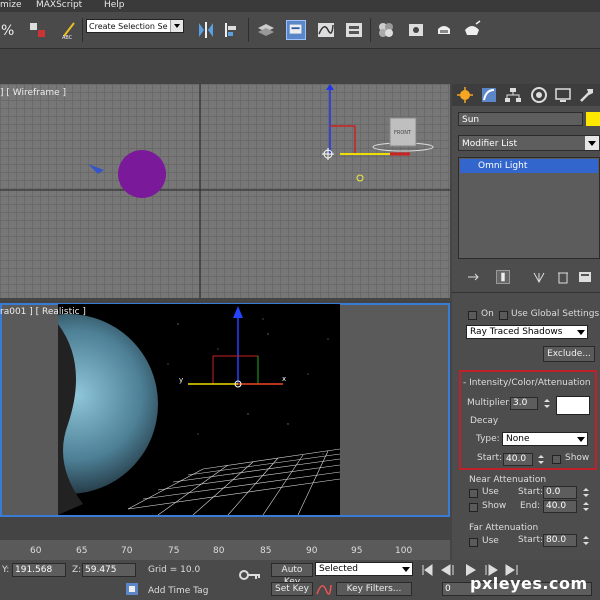 This screenshot has width=600, height=600. I want to click on schematic-view-icon, so click(354, 30).